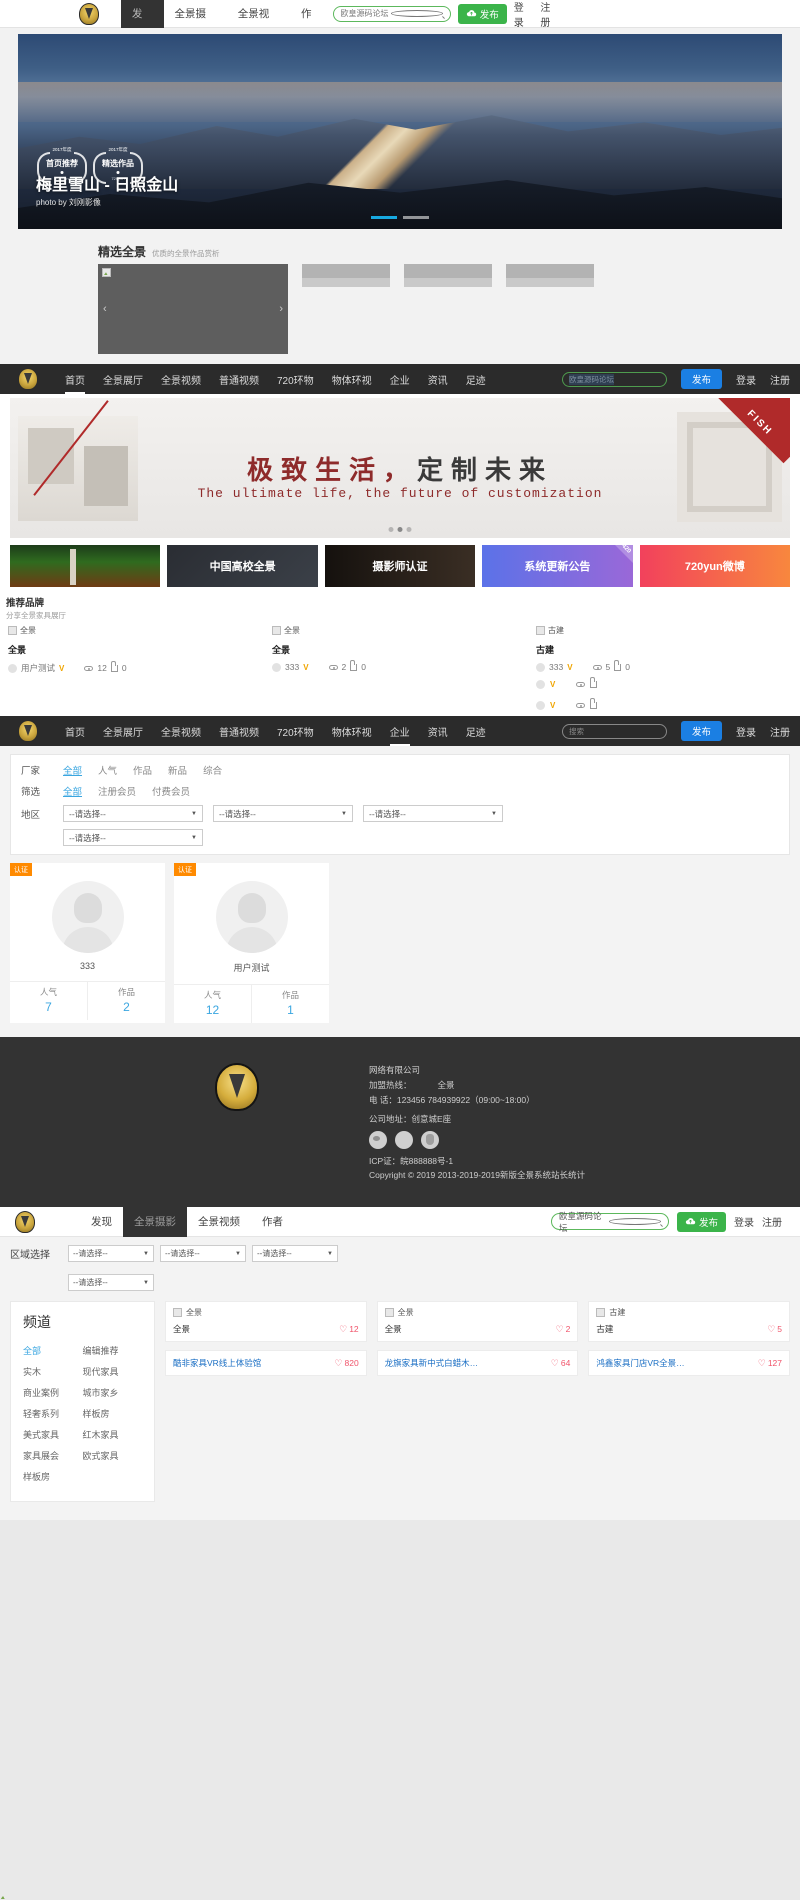 This screenshot has width=800, height=1900. I want to click on channel-item-furniture-expo: 家具展会, so click(53, 1455).